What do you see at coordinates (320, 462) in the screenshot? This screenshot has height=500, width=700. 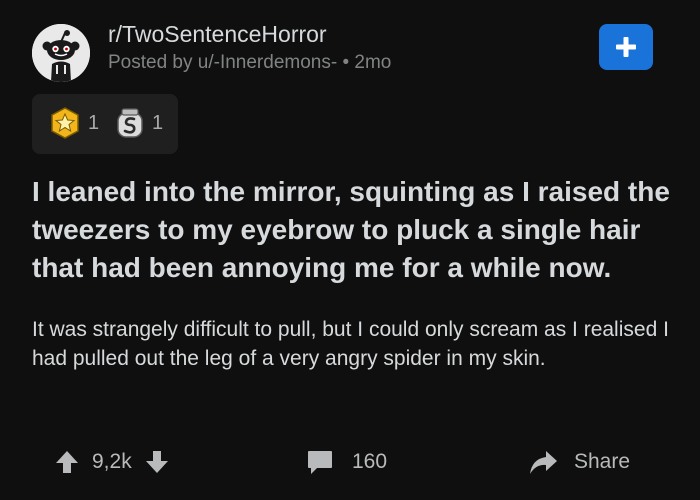 I see `comment-bubble-icon` at bounding box center [320, 462].